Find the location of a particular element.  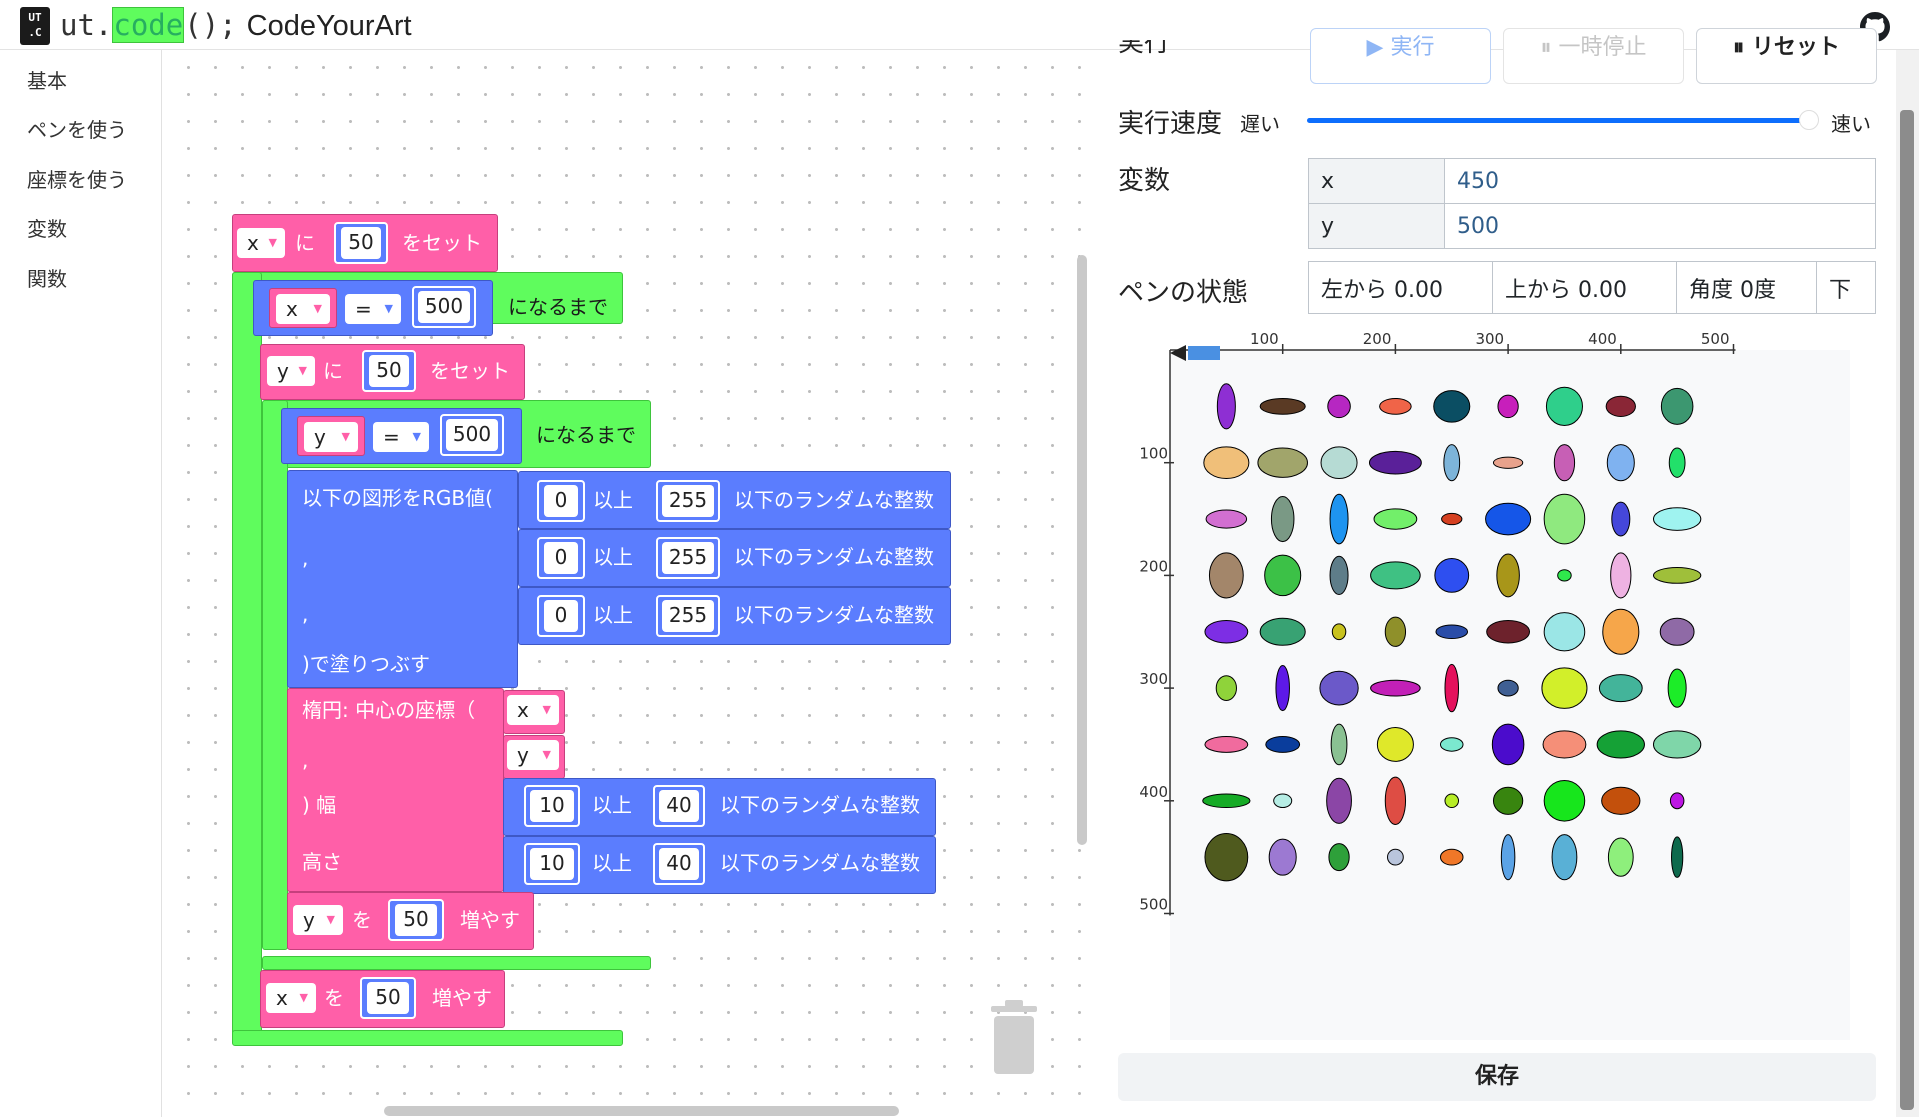

set-x-ni: に is located at coordinates (305, 243).